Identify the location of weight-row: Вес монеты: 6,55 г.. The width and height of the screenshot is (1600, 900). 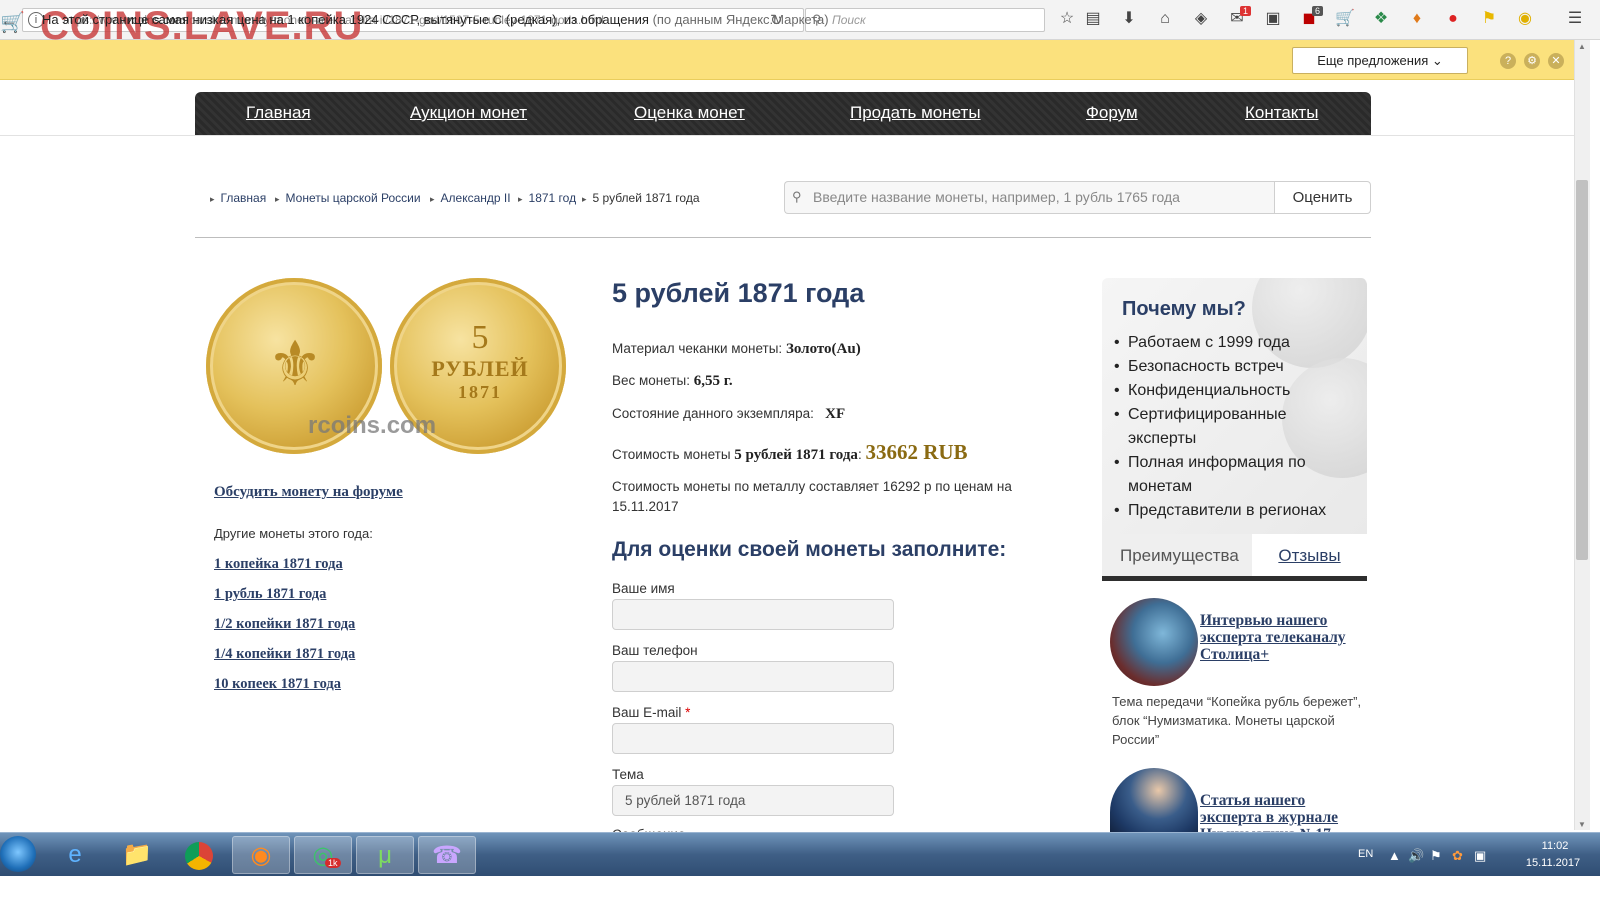
(672, 381).